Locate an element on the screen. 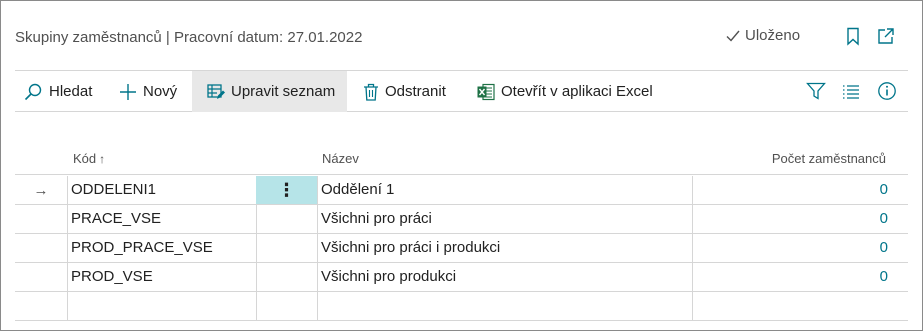 The width and height of the screenshot is (923, 331). saved-label: Uloženo is located at coordinates (773, 35).